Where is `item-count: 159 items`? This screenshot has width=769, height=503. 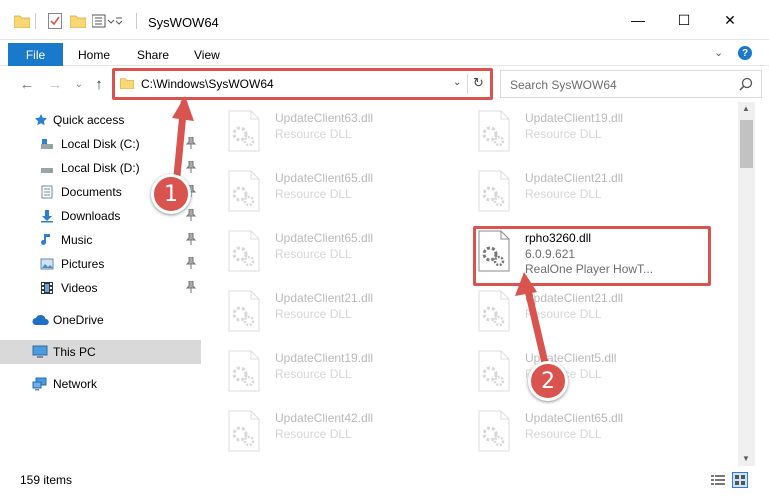
item-count: 159 items is located at coordinates (46, 480).